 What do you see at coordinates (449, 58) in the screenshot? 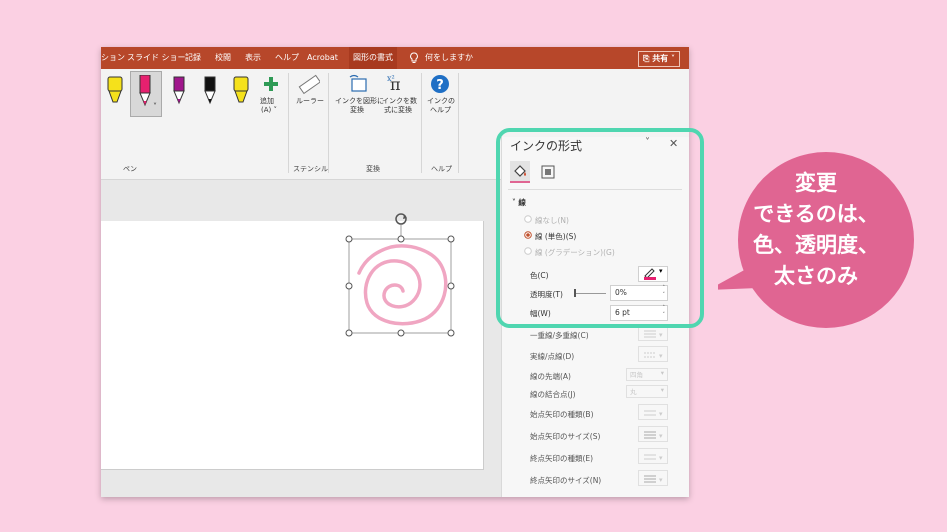
I see `tell-me-search: 何をしますか` at bounding box center [449, 58].